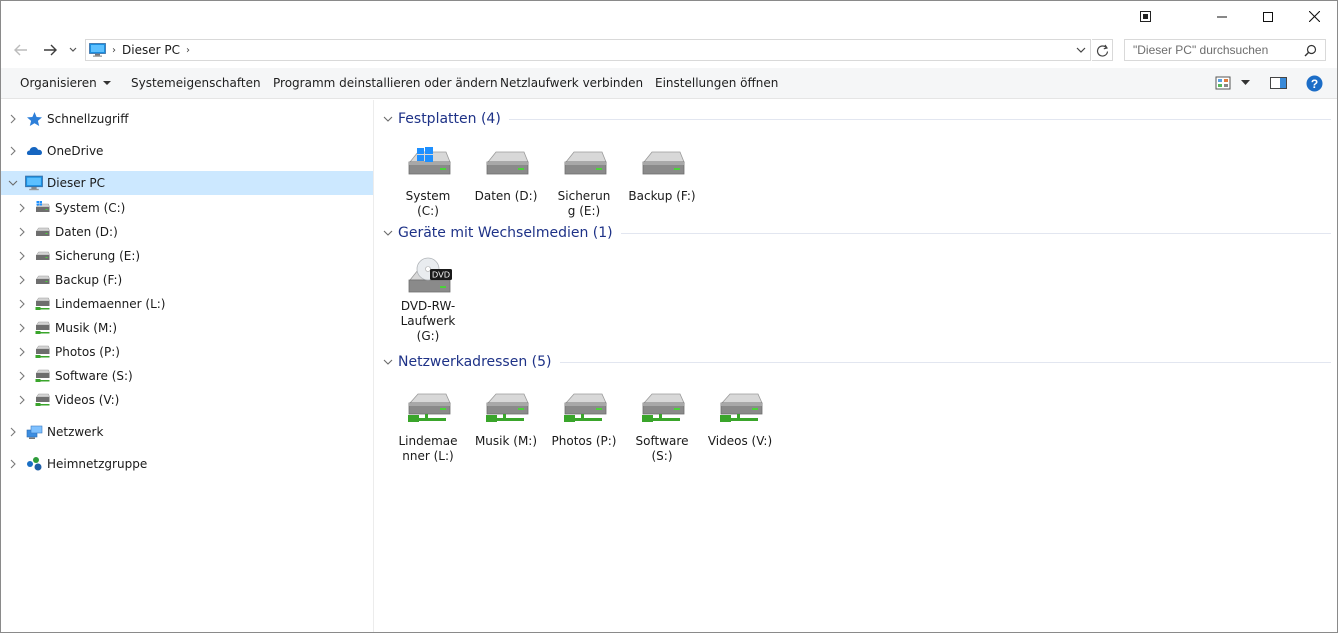 Image resolution: width=1338 pixels, height=633 pixels. Describe the element at coordinates (857, 119) in the screenshot. I see `group-header-hard-disks: Festplatten (4)` at that location.